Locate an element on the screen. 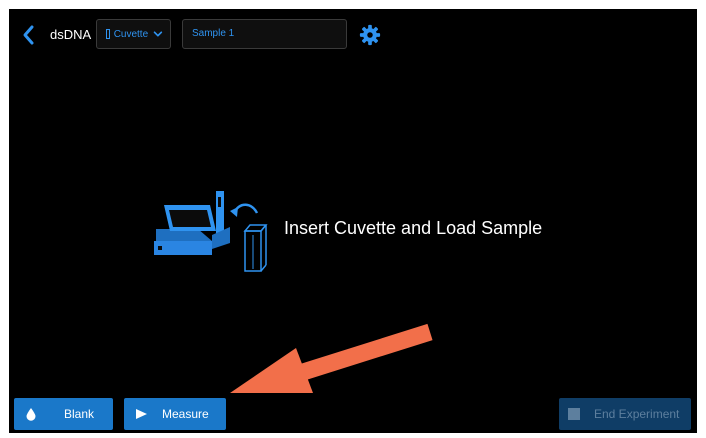  instruction-text: Insert Cuvette and Load Sample is located at coordinates (413, 228).